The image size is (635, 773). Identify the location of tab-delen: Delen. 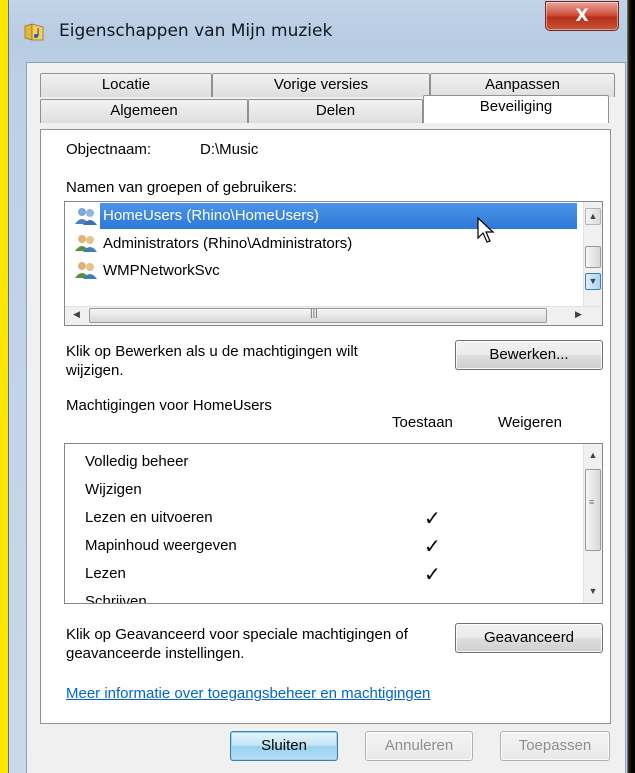
(335, 111).